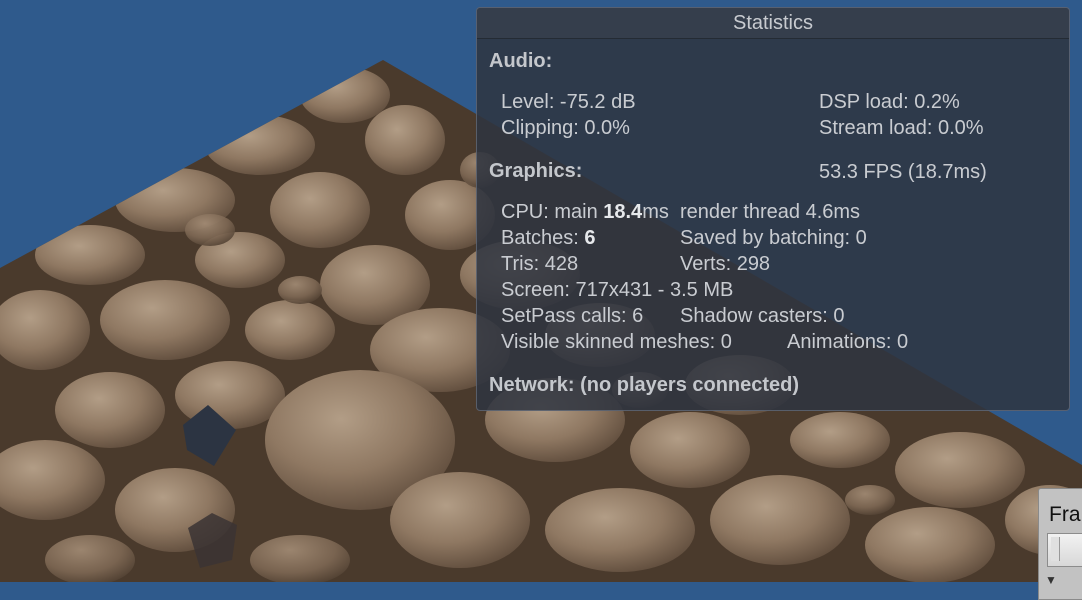 This screenshot has height=600, width=1082. I want to click on batches-value: 6, so click(590, 238).